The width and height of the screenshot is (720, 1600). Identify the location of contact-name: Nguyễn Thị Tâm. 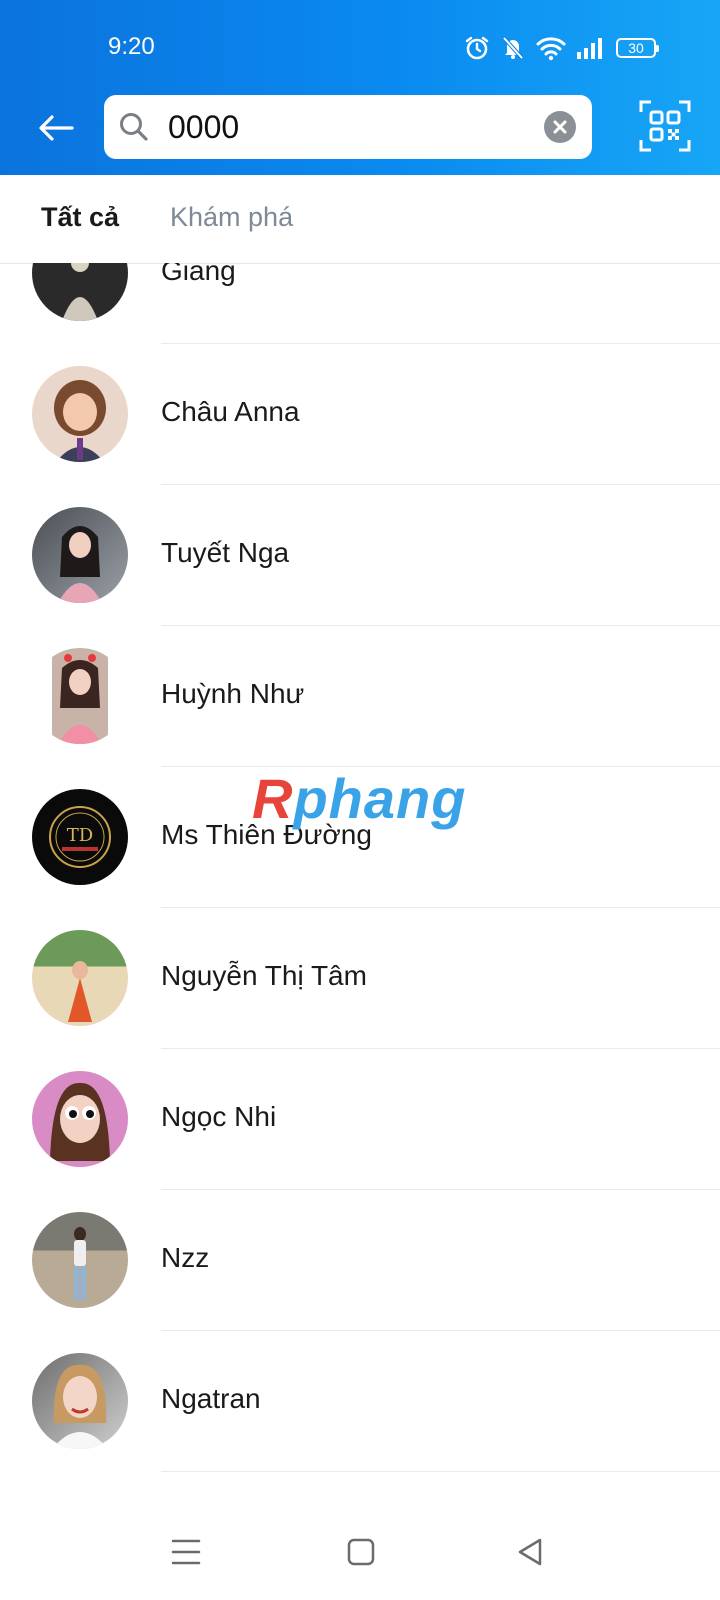
(264, 975).